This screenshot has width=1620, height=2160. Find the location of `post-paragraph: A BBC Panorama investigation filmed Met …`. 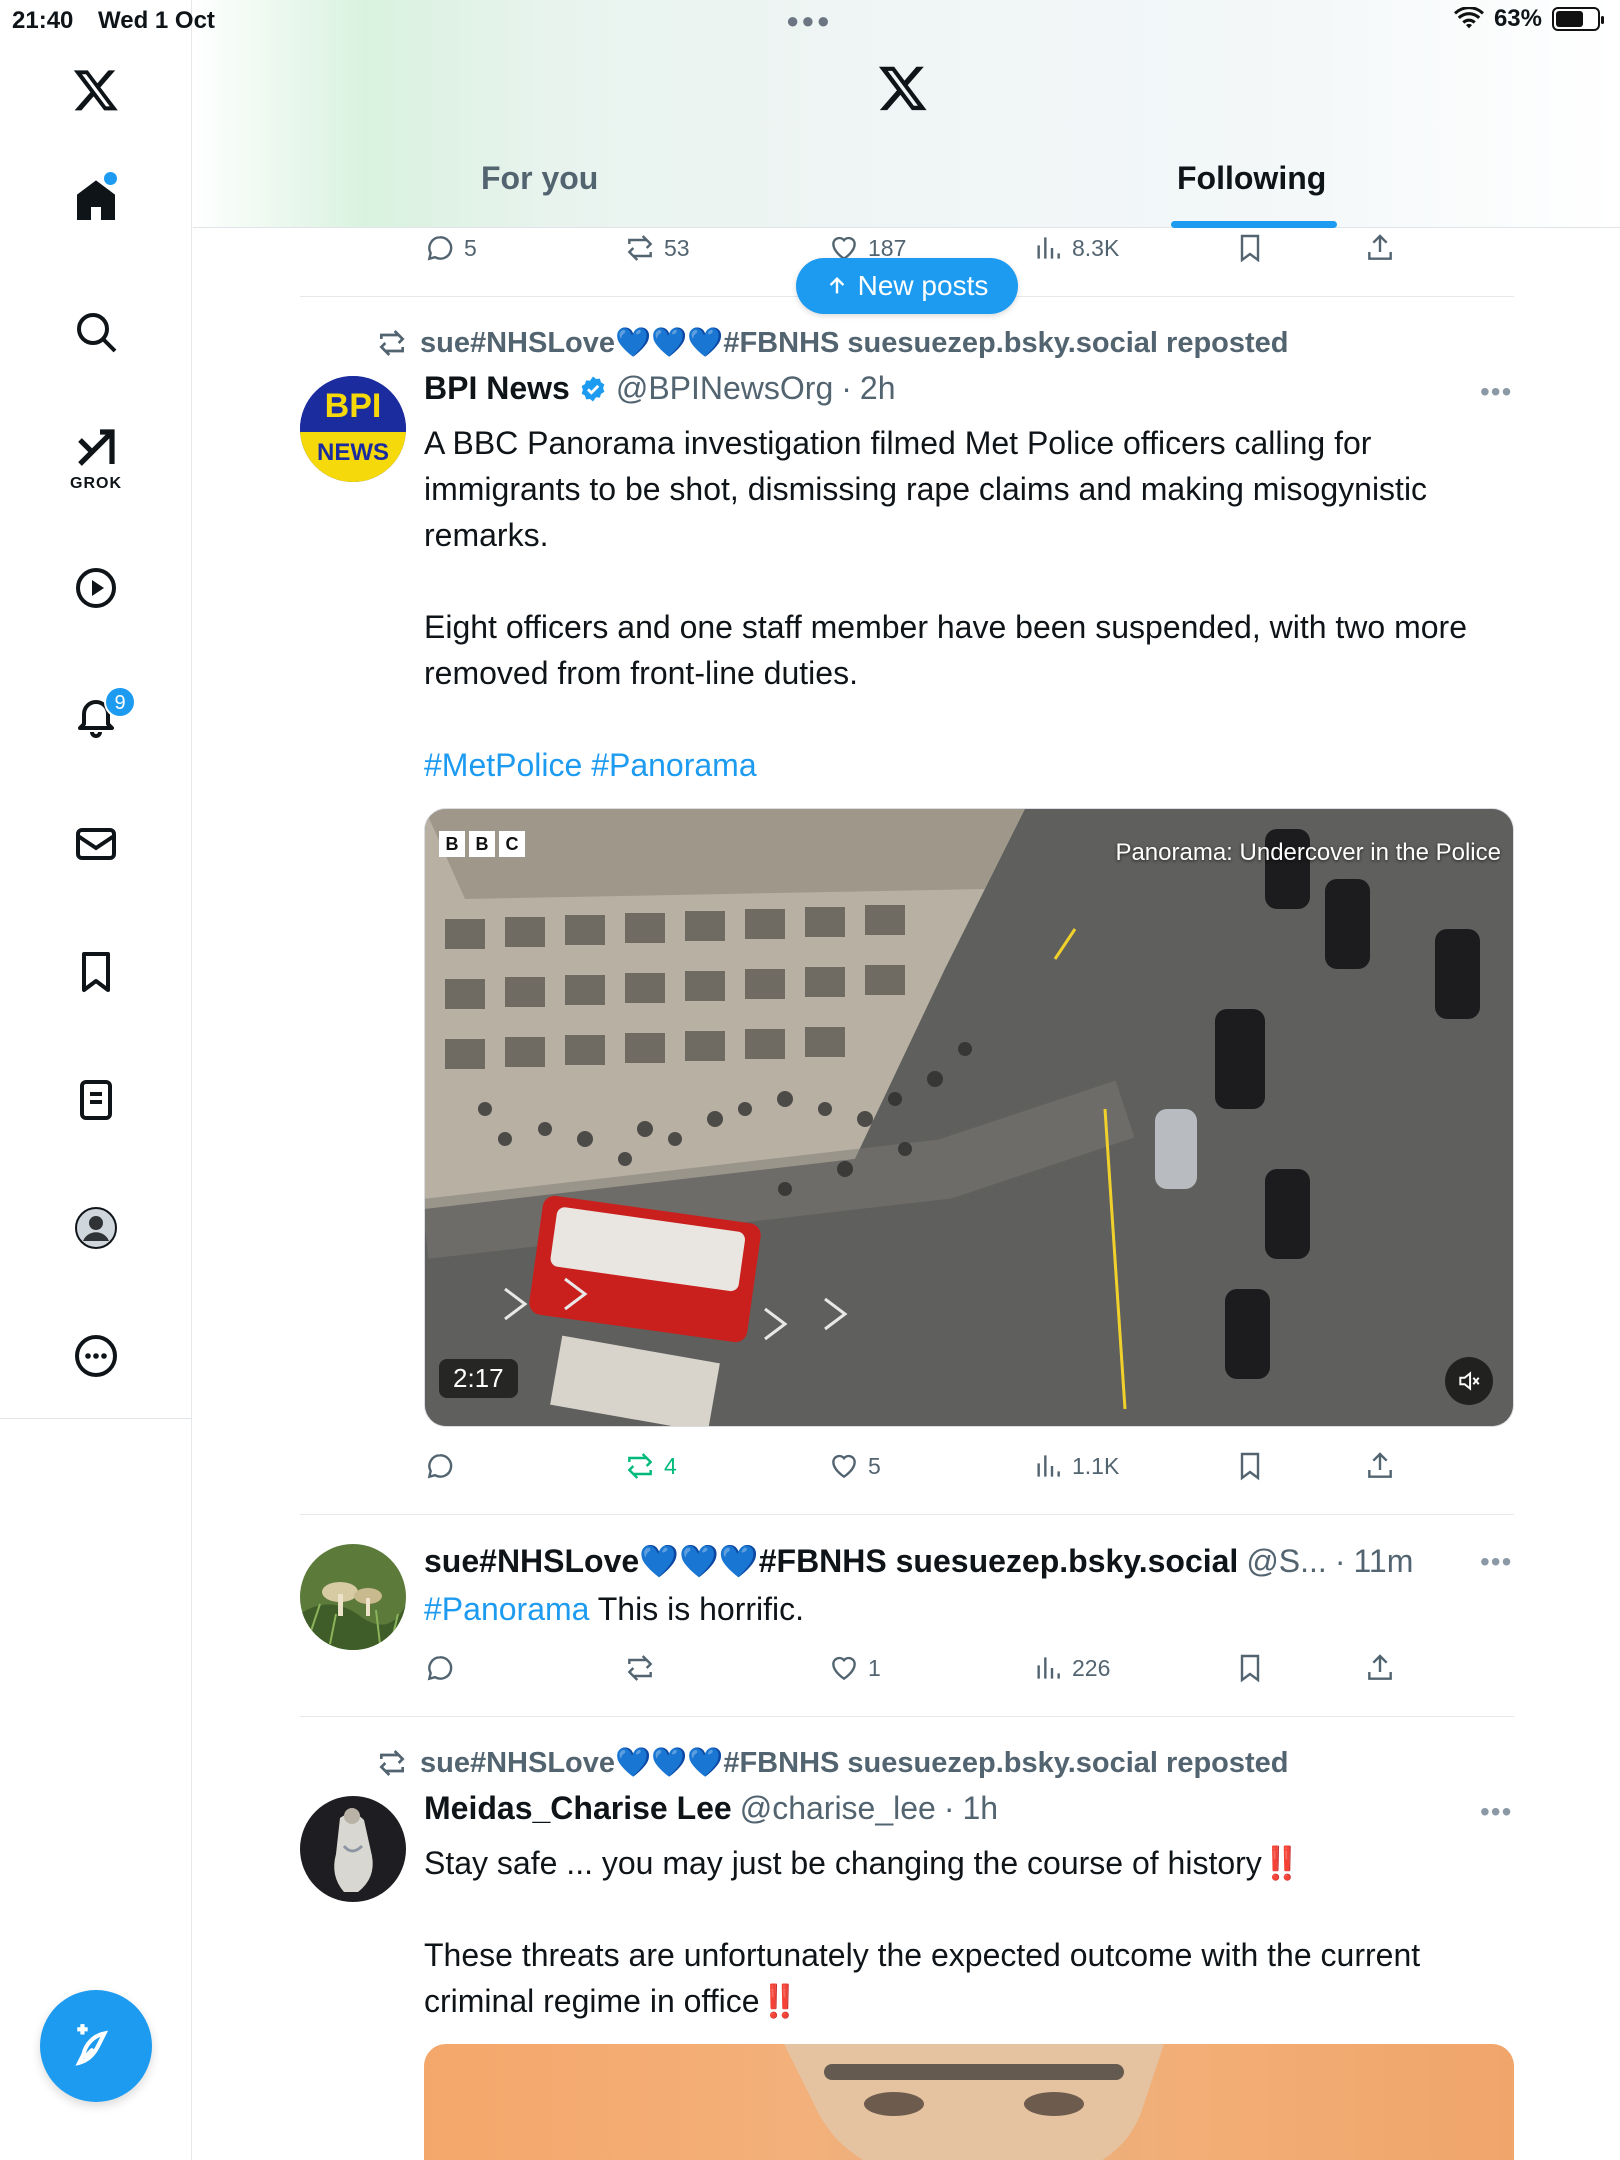

post-paragraph: A BBC Panorama investigation filmed Met … is located at coordinates (926, 489).